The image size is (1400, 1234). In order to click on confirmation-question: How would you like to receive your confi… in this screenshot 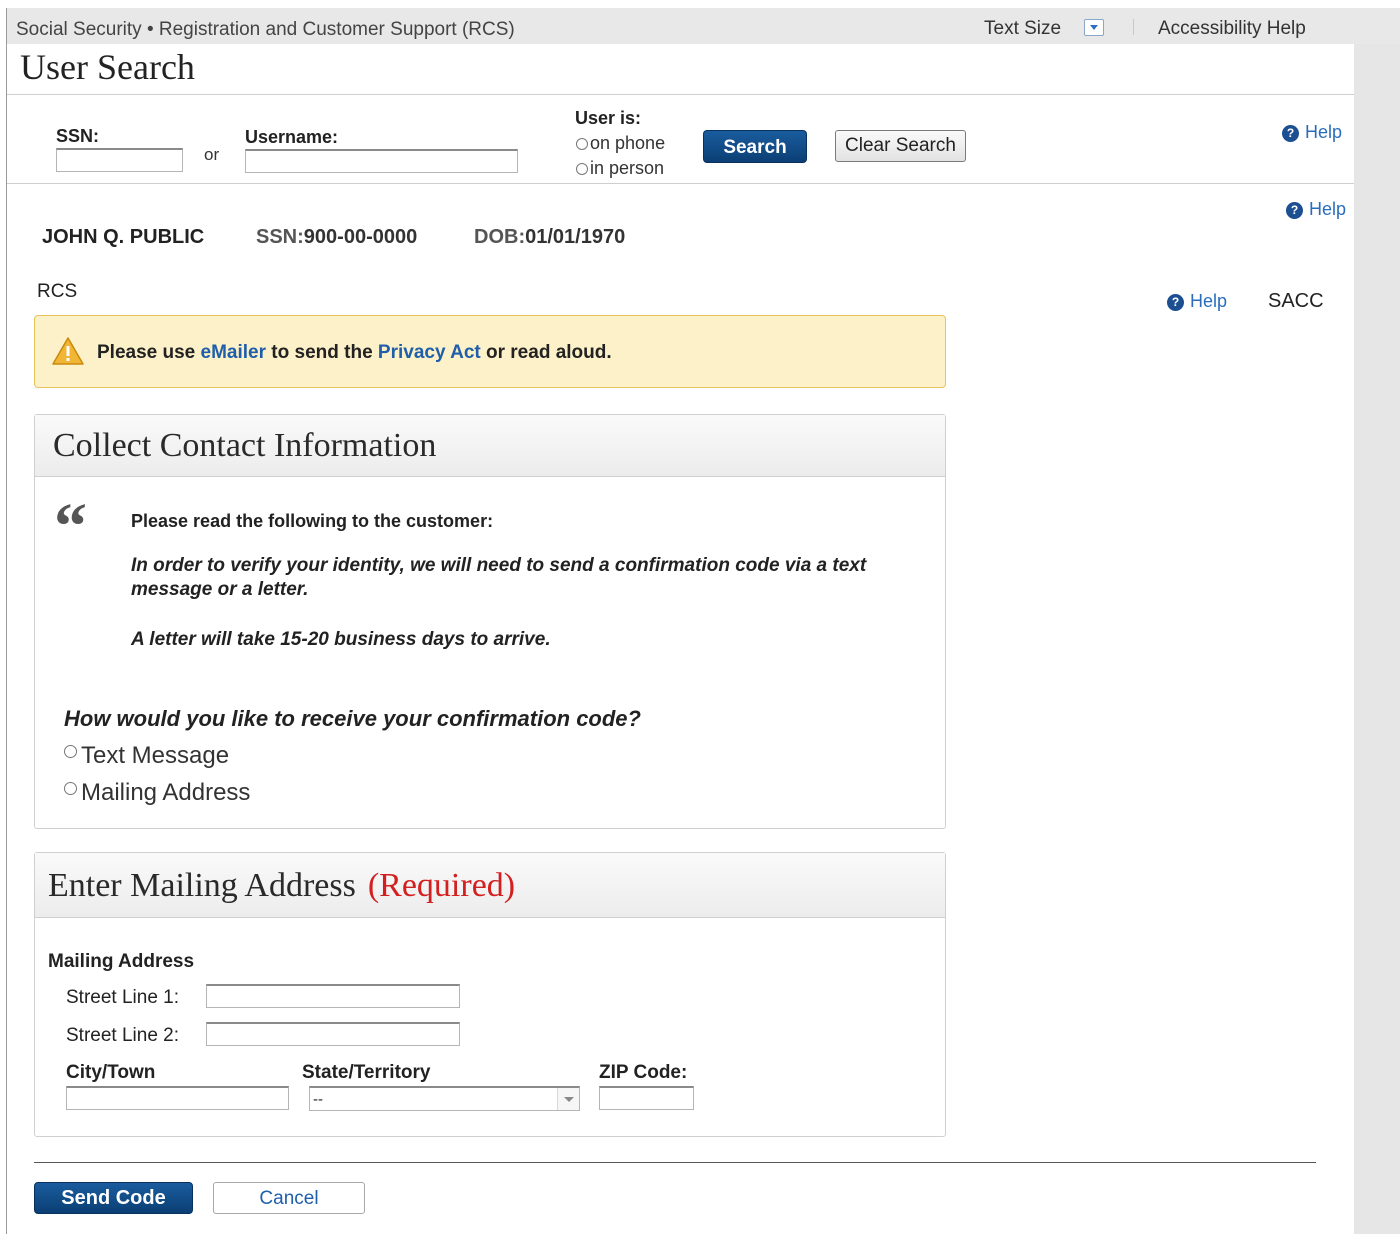, I will do `click(352, 718)`.